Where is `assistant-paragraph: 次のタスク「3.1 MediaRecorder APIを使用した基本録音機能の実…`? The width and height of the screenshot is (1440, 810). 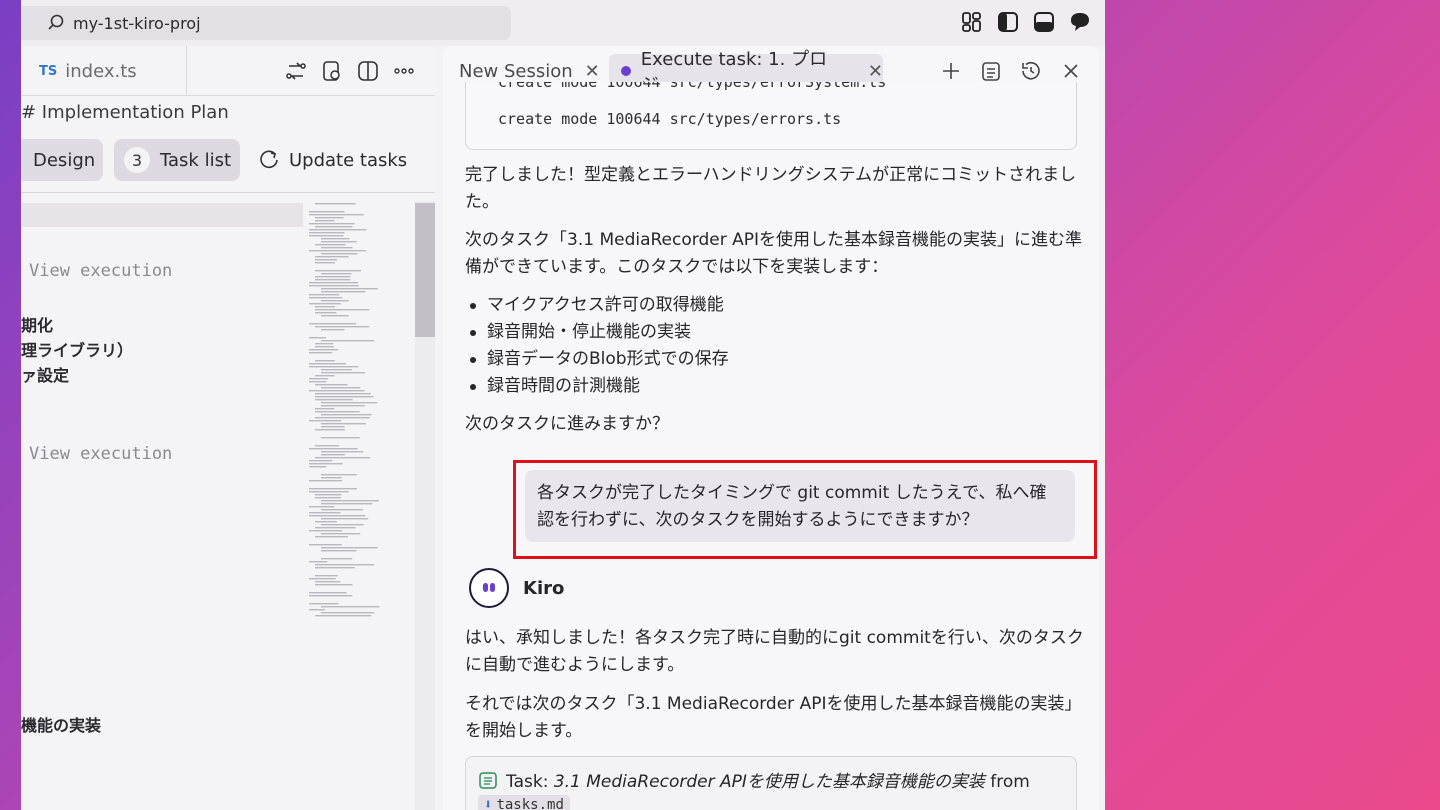 assistant-paragraph: 次のタスク「3.1 MediaRecorder APIを使用した基本録音機能の実… is located at coordinates (773, 253).